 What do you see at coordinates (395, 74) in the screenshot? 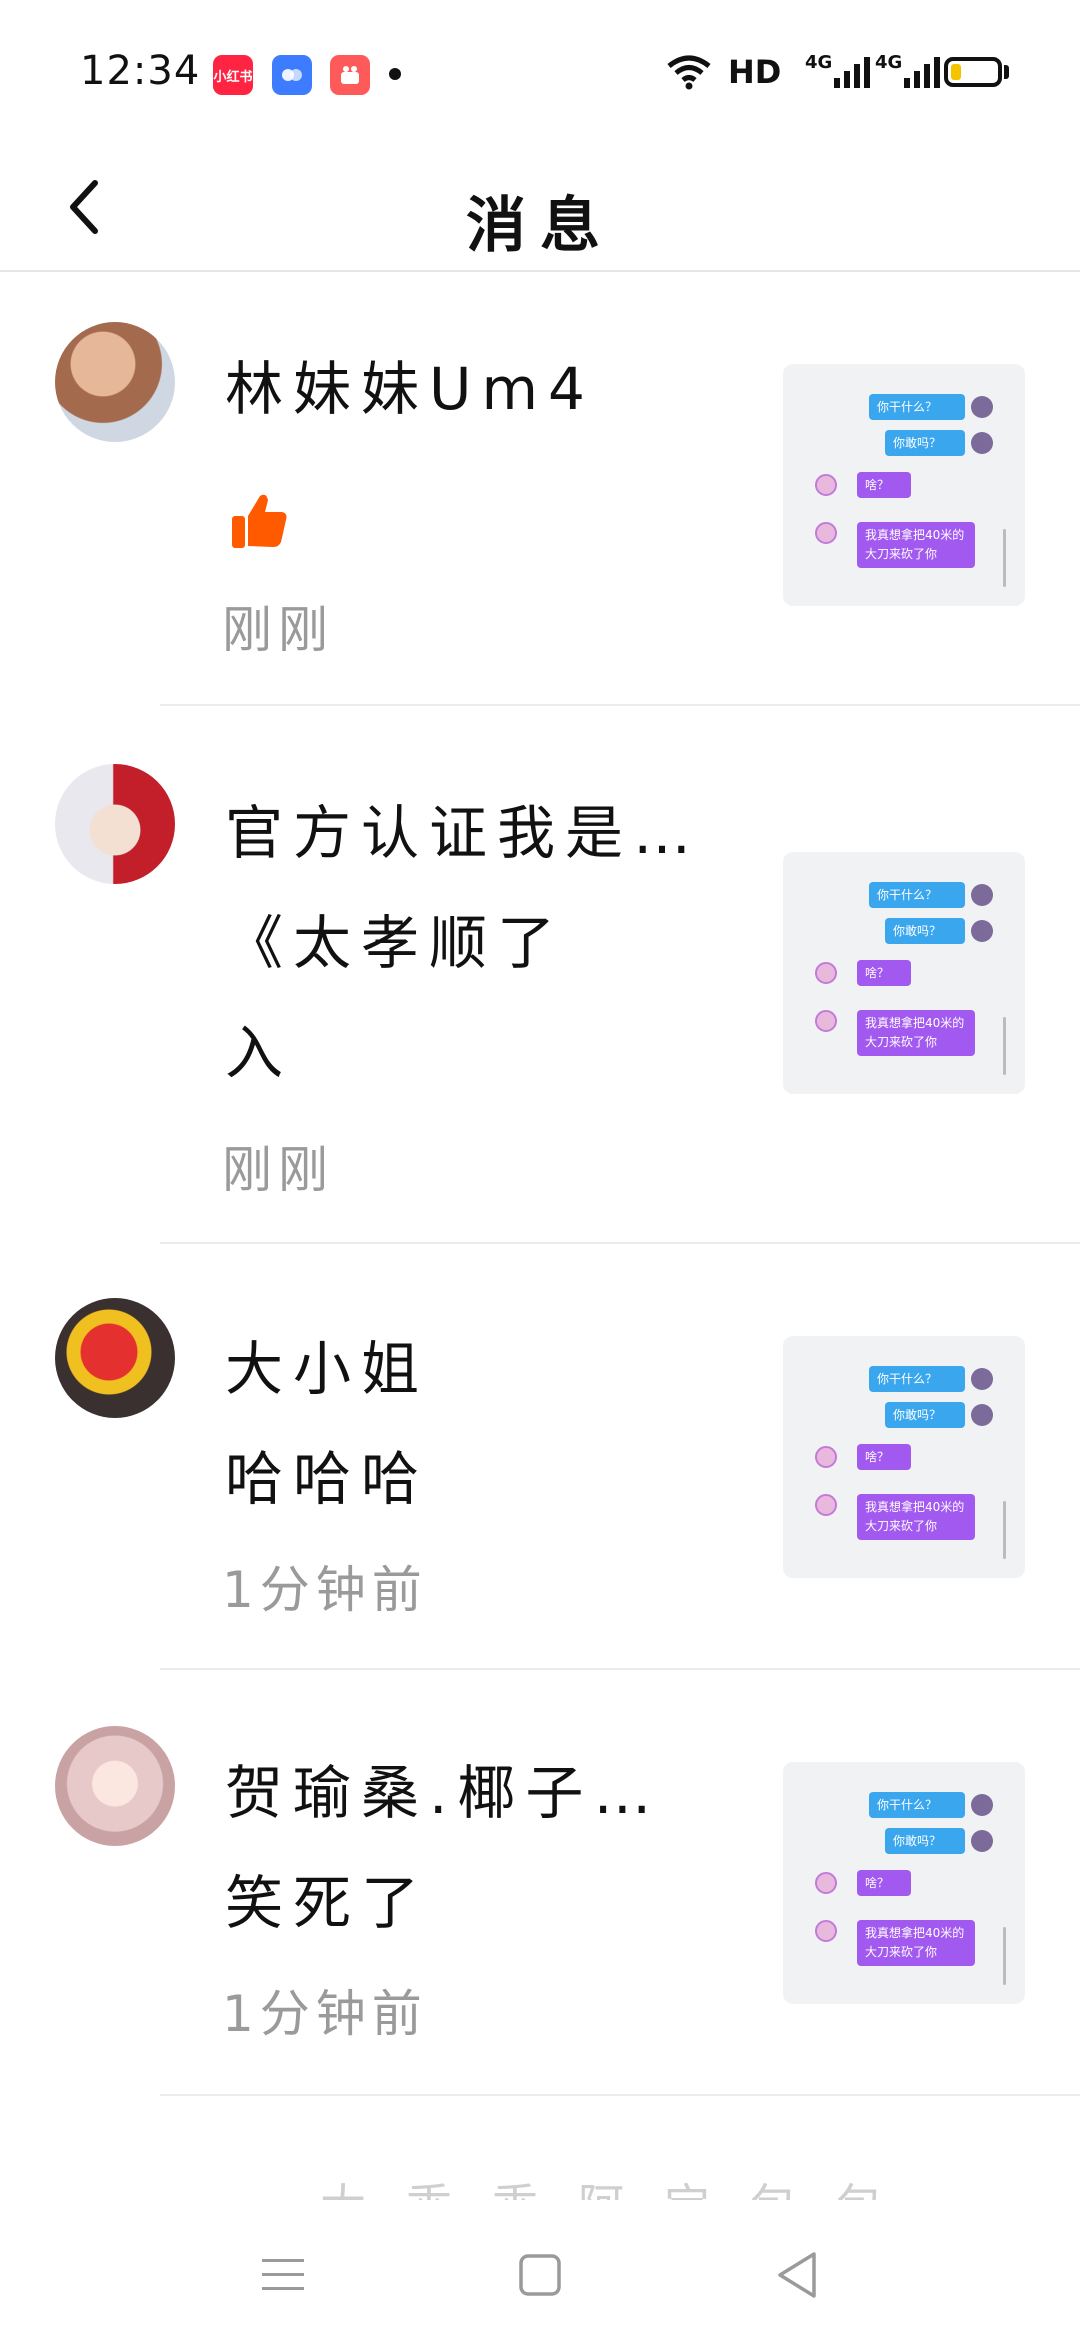
I see `more-notifications-dot-icon` at bounding box center [395, 74].